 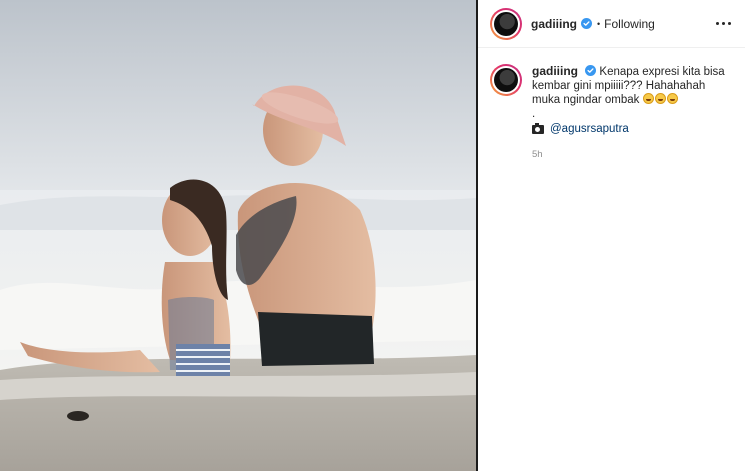 What do you see at coordinates (538, 128) in the screenshot?
I see `camera-icon` at bounding box center [538, 128].